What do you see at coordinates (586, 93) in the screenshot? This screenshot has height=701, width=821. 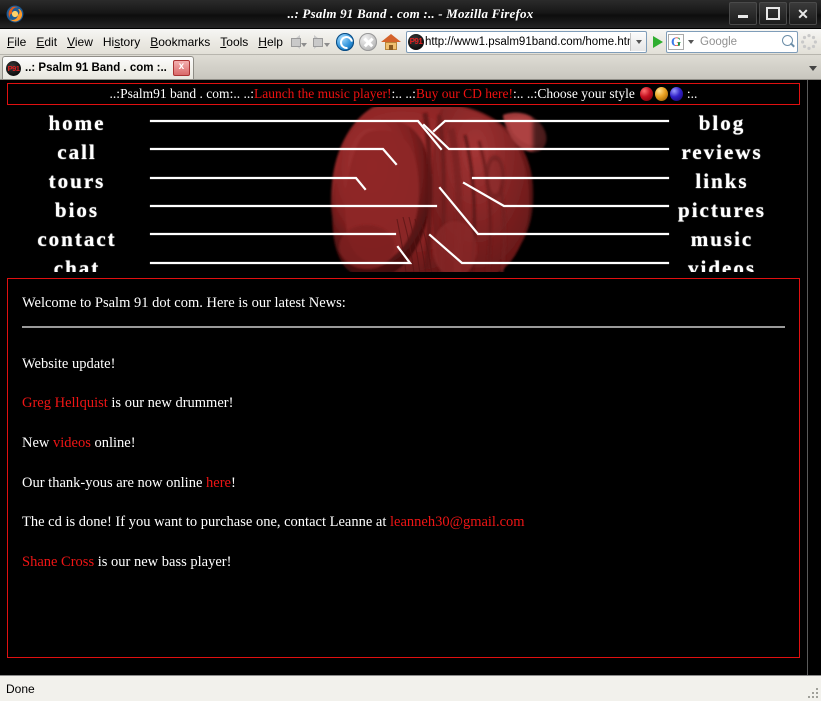 I see `choose-style-label: Choose your style` at bounding box center [586, 93].